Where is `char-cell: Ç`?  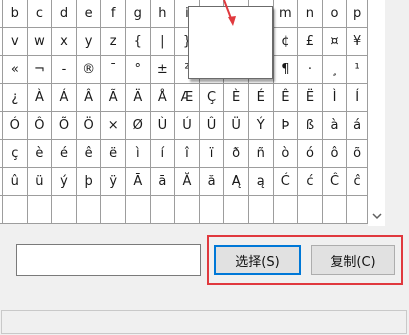
char-cell: Ç is located at coordinates (212, 98).